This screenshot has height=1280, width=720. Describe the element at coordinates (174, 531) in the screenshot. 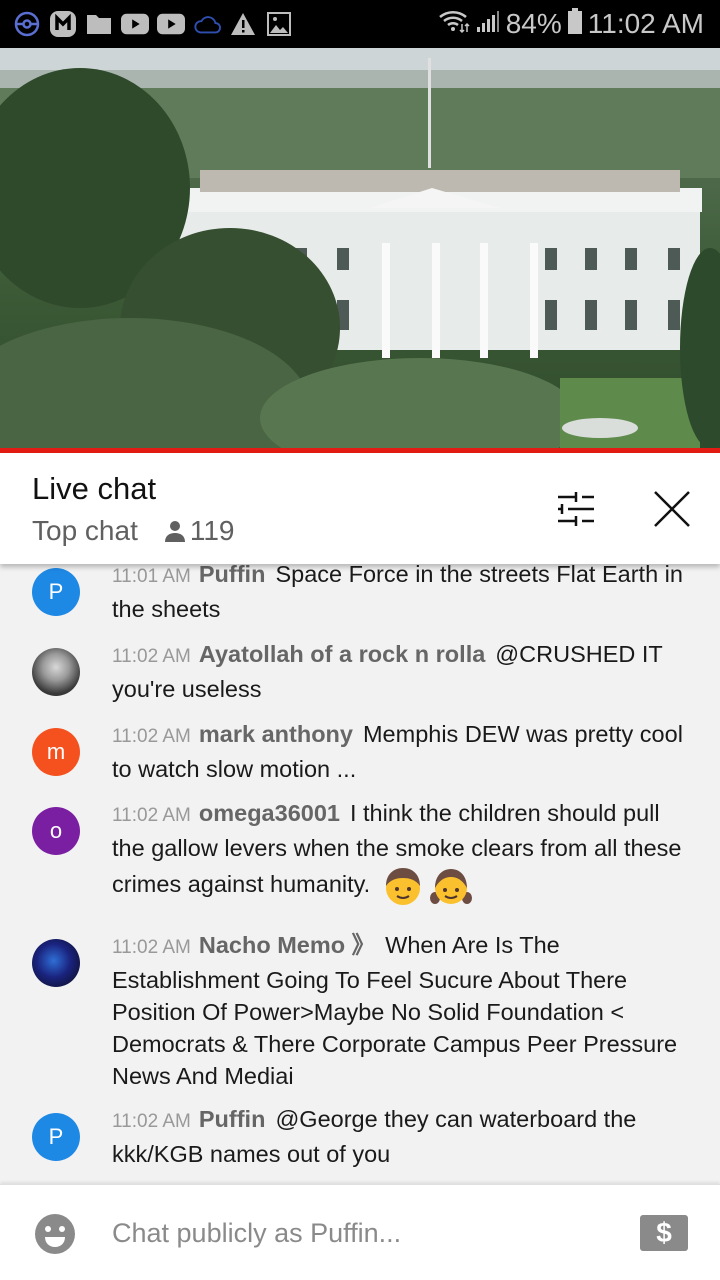

I see `person-icon` at that location.